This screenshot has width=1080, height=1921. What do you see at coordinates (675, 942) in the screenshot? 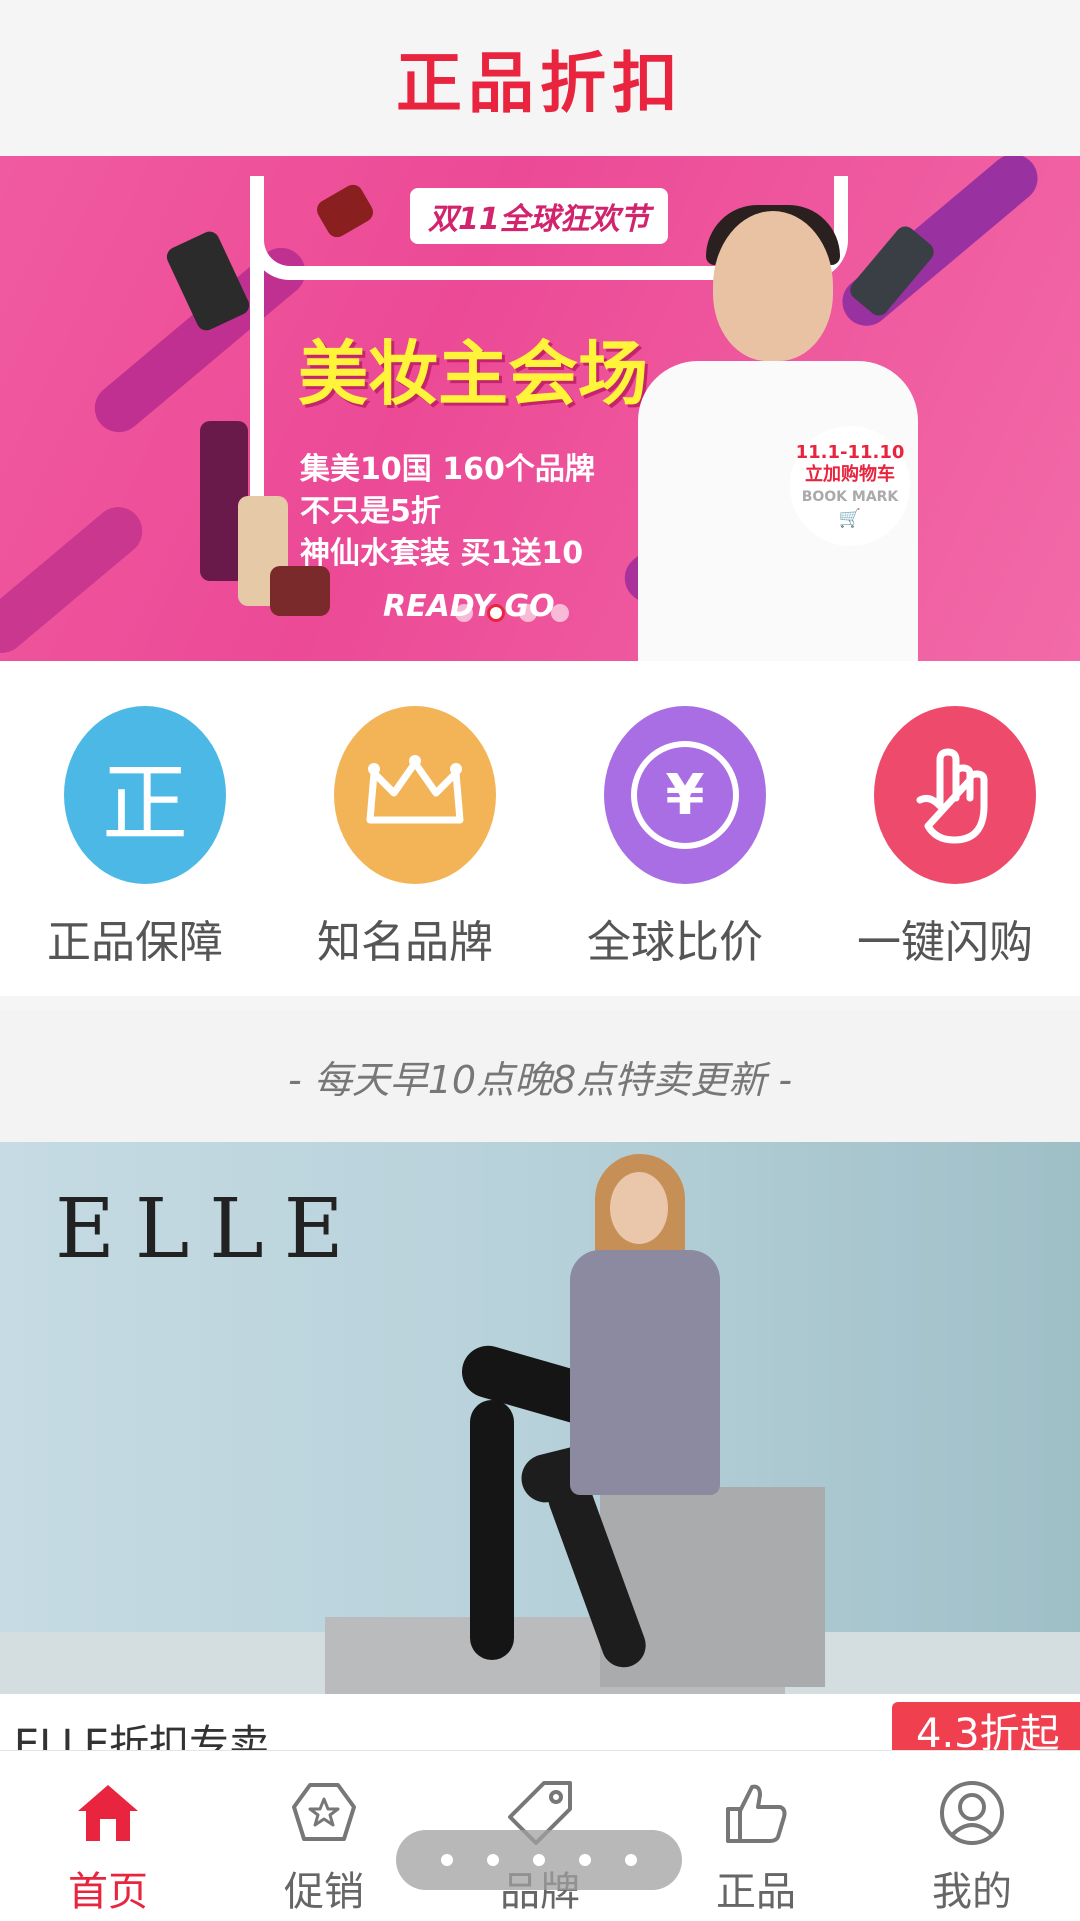
I see `feature-label: 全球比价` at bounding box center [675, 942].